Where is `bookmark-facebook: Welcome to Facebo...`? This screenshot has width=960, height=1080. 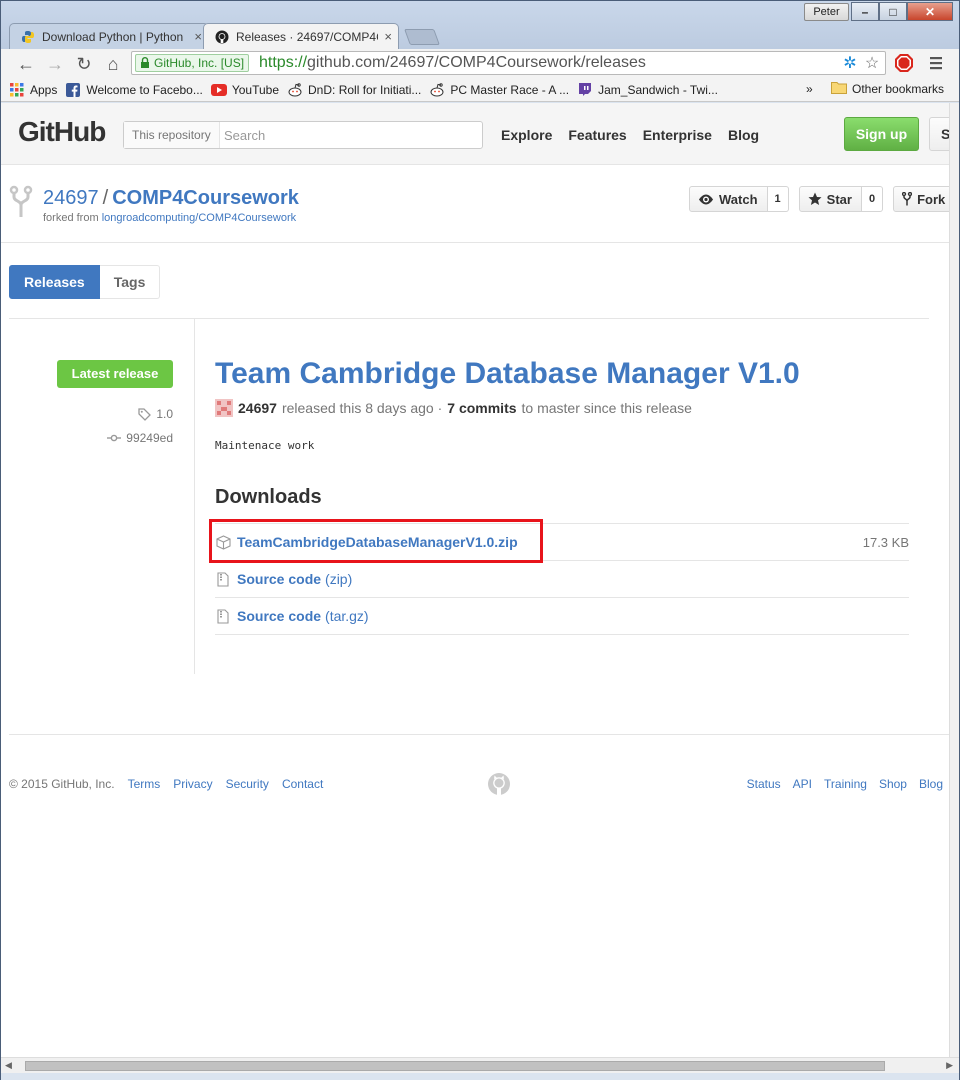
bookmark-facebook: Welcome to Facebo... is located at coordinates (134, 90).